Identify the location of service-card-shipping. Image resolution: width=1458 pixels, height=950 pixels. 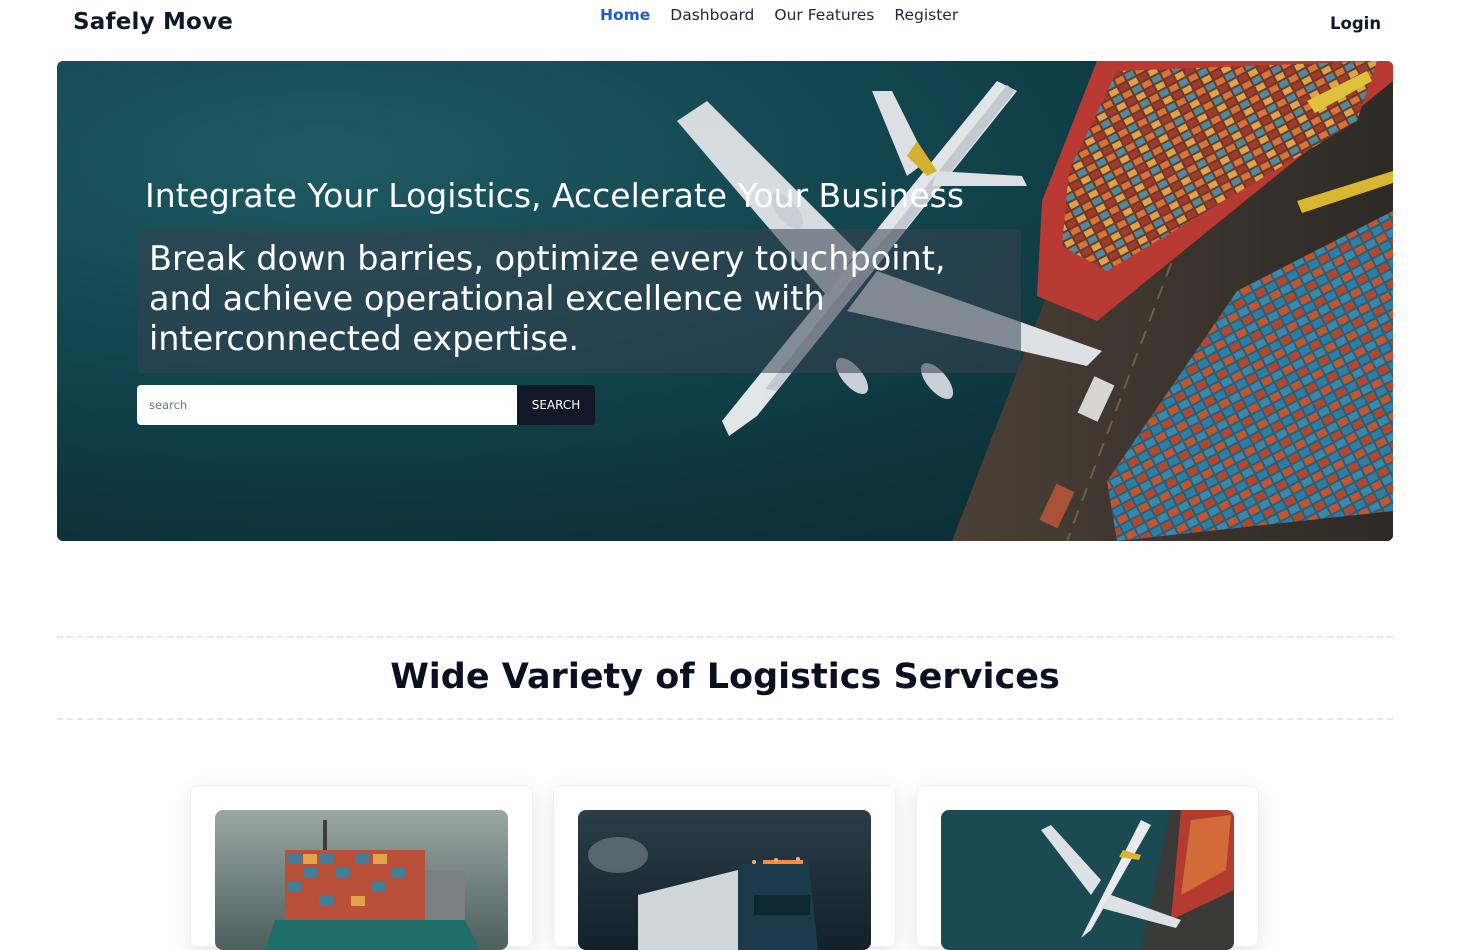
(361, 867).